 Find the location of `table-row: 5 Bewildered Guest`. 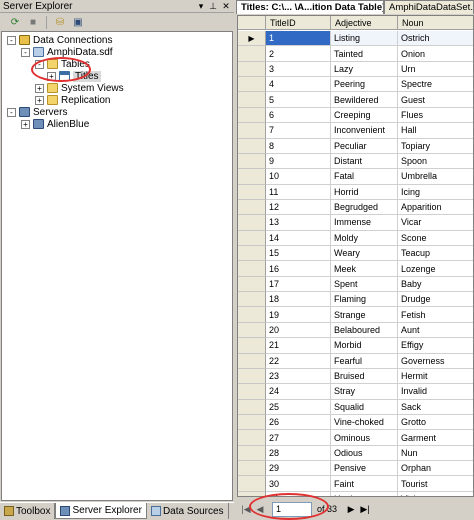

table-row: 5 Bewildered Guest is located at coordinates (355, 100).